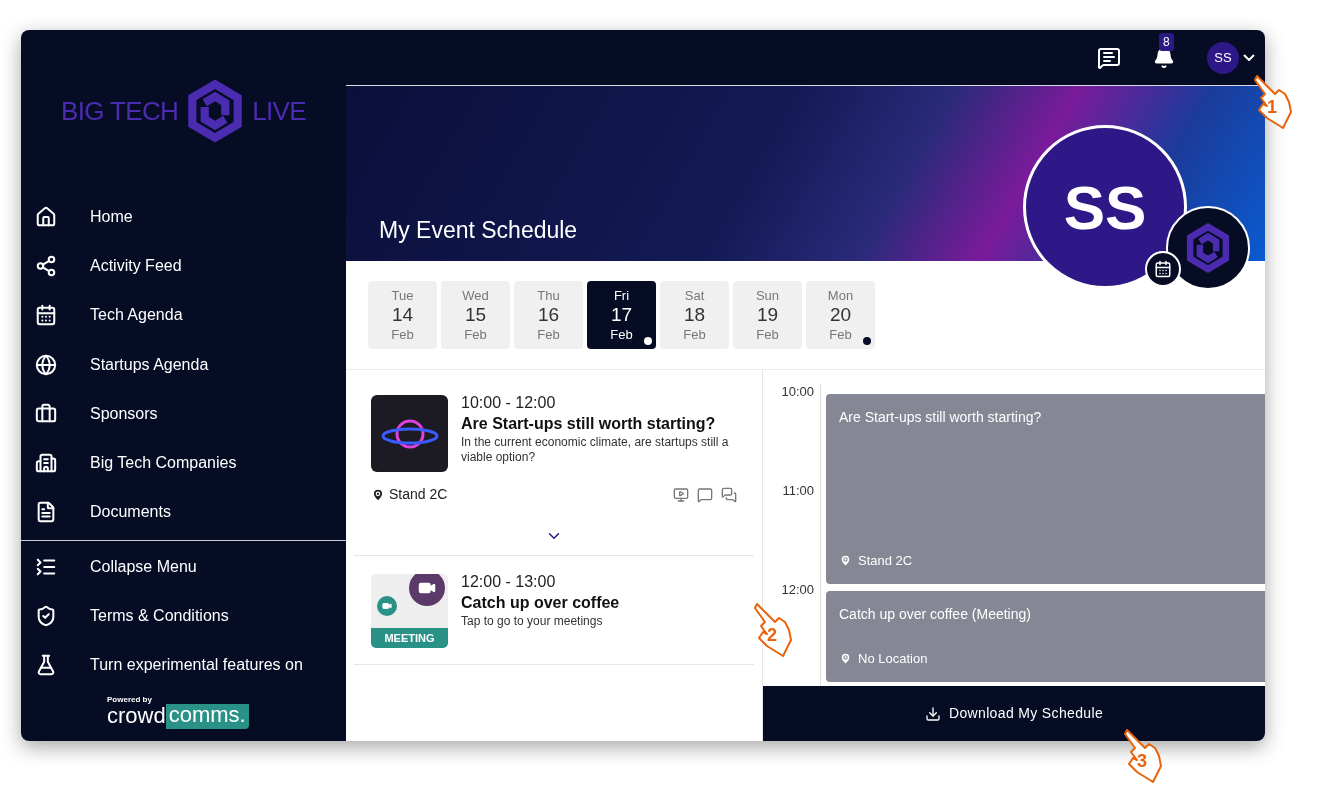 Image resolution: width=1319 pixels, height=804 pixels. Describe the element at coordinates (46, 665) in the screenshot. I see `flask-icon` at that location.